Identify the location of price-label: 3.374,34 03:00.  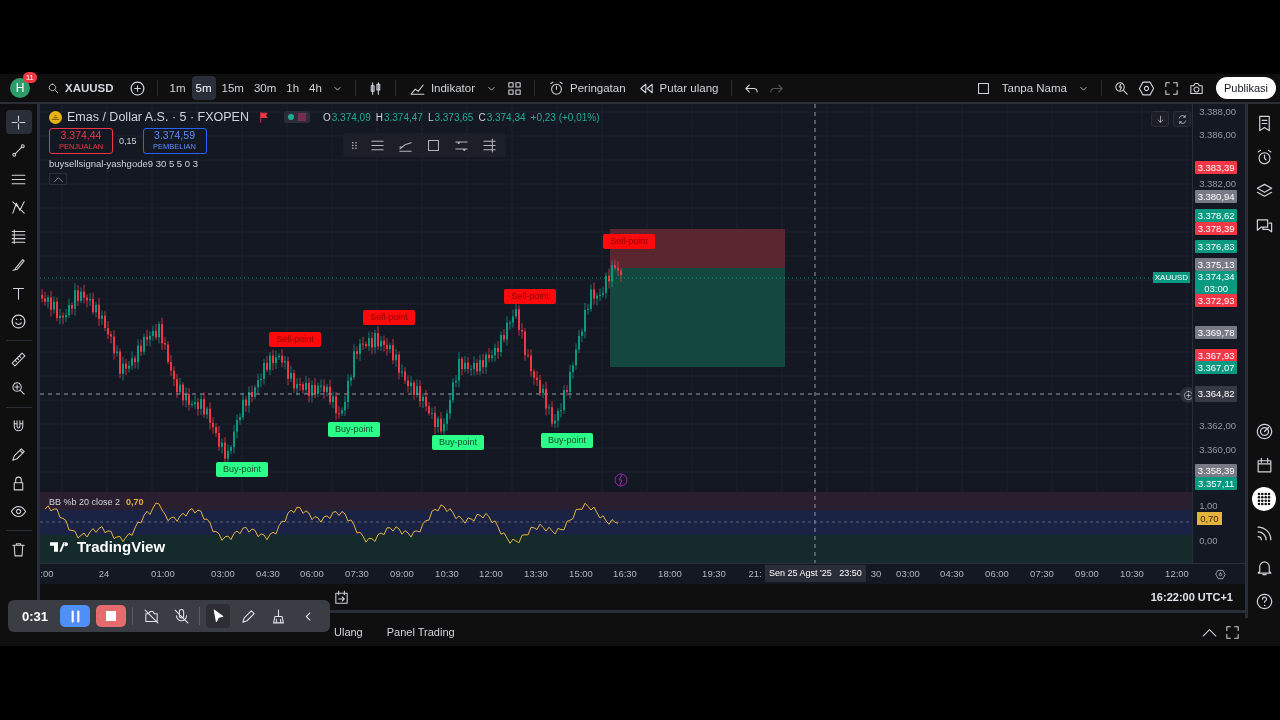
(1216, 283).